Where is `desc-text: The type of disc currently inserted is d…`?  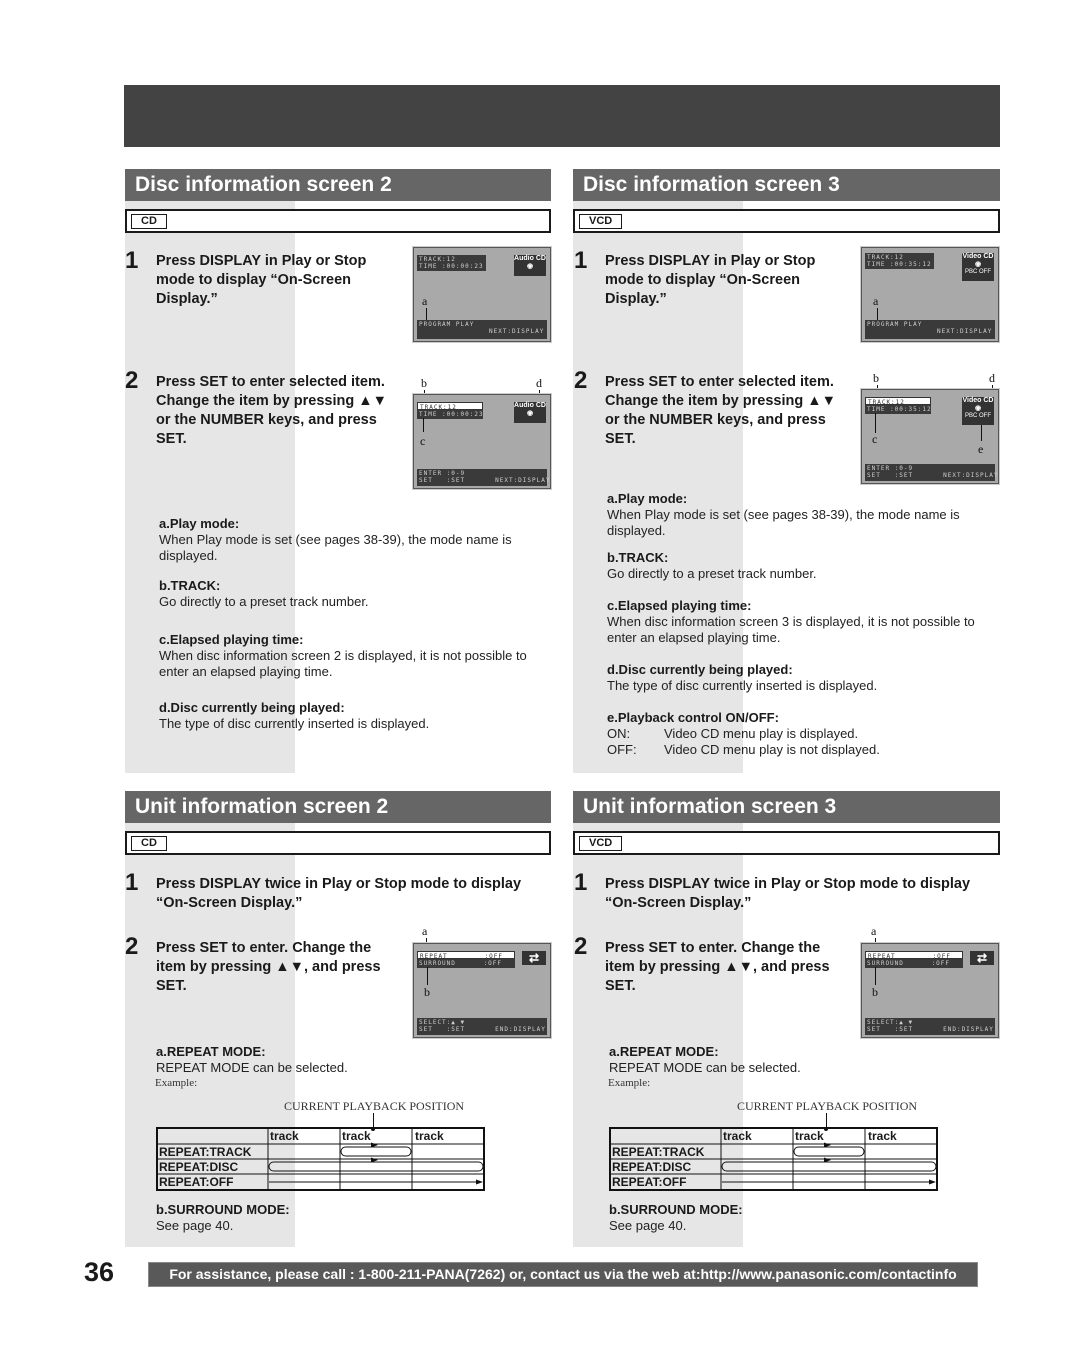
desc-text: The type of disc currently inserted is d… is located at coordinates (742, 685).